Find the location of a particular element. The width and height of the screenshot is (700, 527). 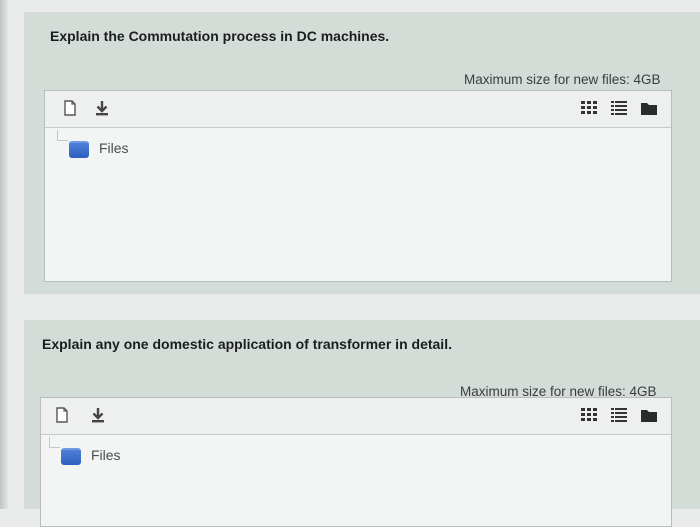

max-size-text: Maximum size for new files: 4GB is located at coordinates (562, 79).